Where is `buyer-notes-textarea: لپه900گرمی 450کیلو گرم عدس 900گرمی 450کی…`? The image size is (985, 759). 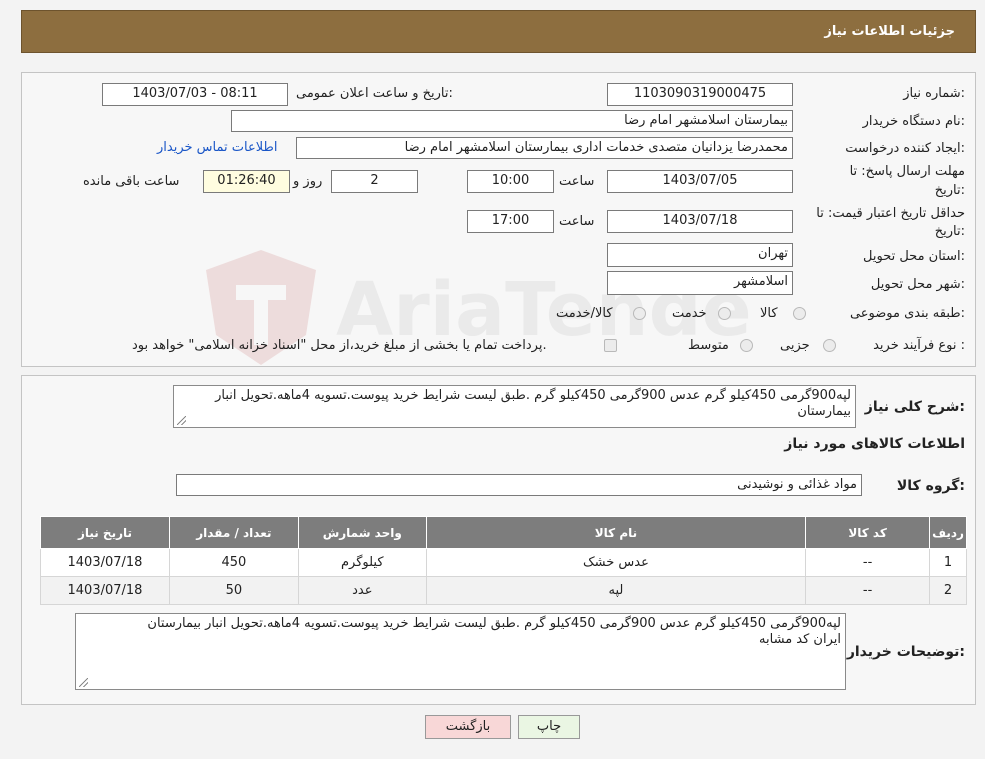
buyer-notes-textarea: لپه900گرمی 450کیلو گرم عدس 900گرمی 450کی… is located at coordinates (460, 651).